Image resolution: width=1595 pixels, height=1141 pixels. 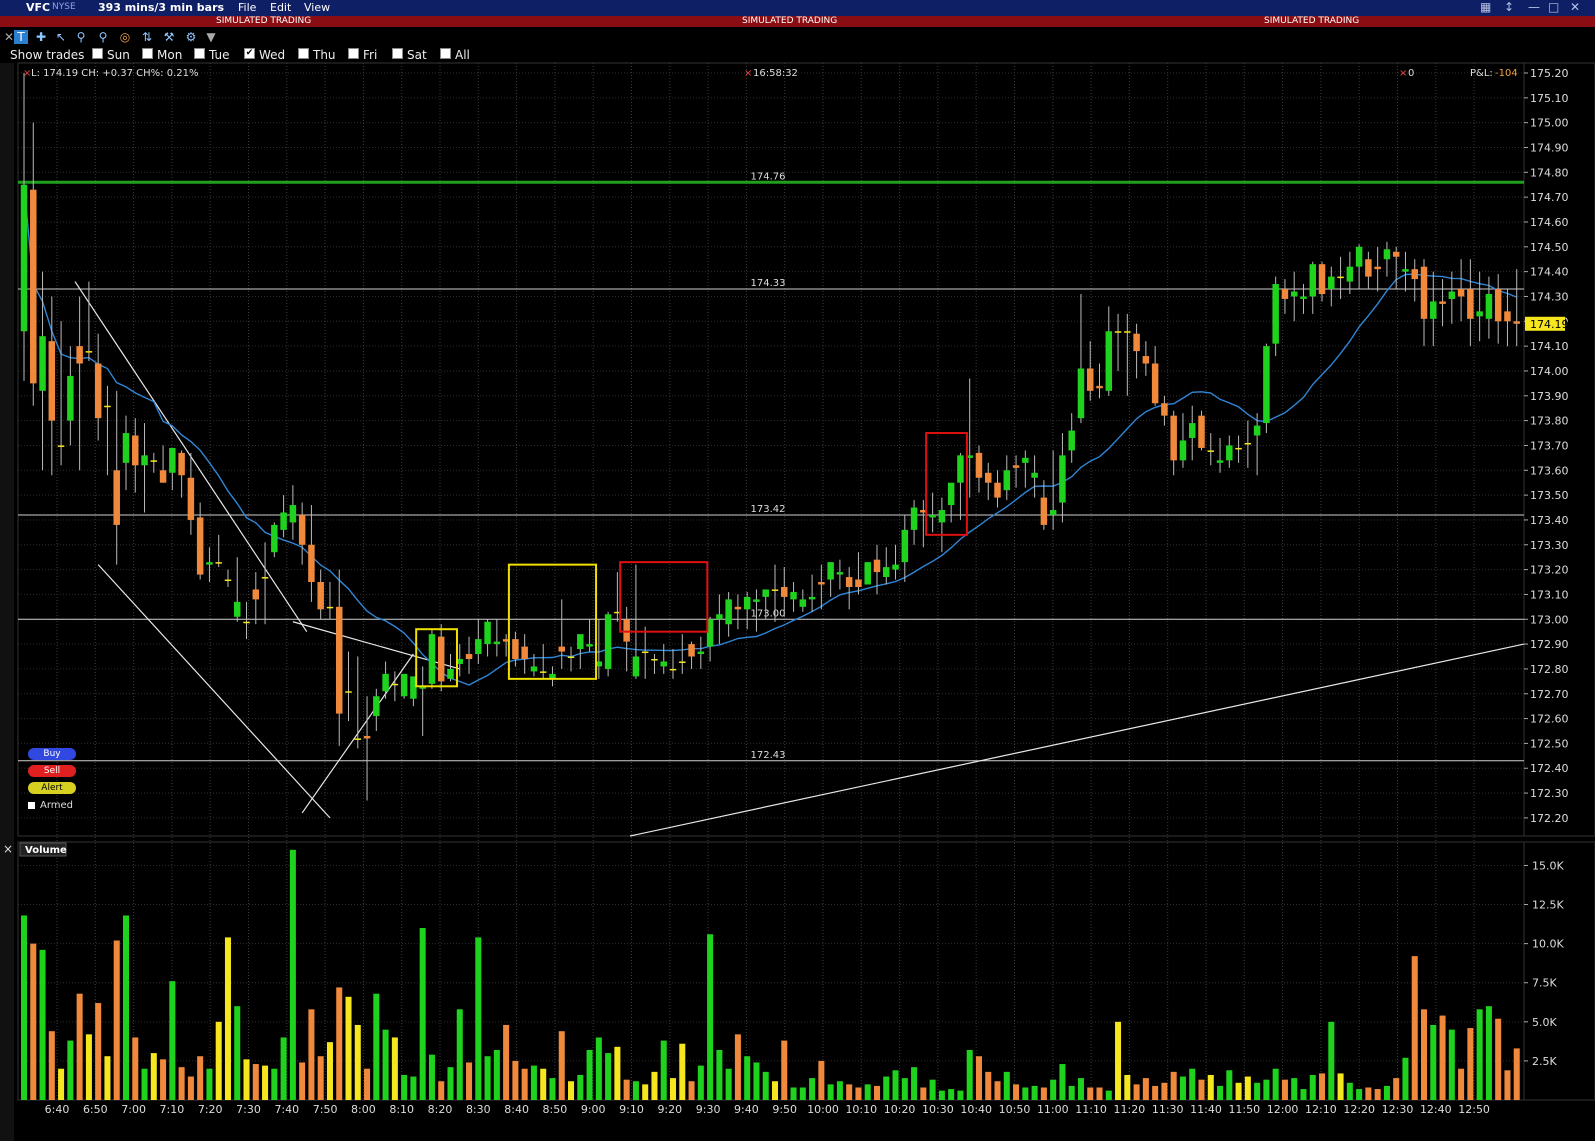 What do you see at coordinates (52, 771) in the screenshot?
I see `sell-button: Sell` at bounding box center [52, 771].